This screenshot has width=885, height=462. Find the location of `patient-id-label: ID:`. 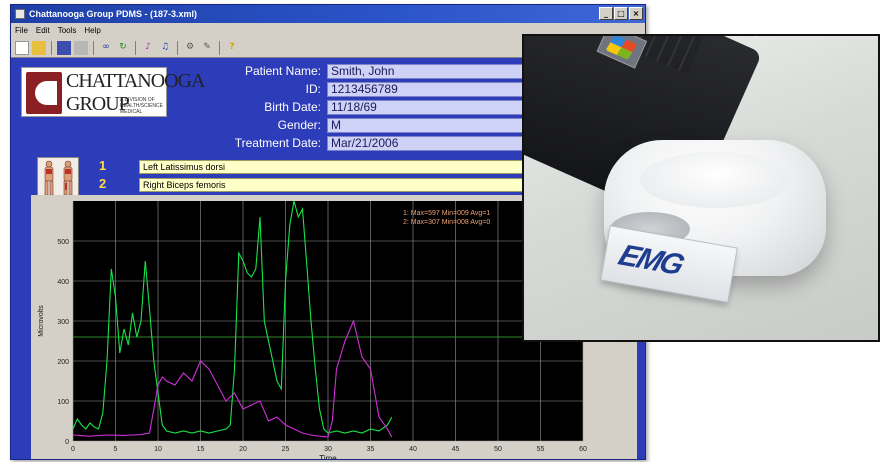

patient-id-label: ID: is located at coordinates (313, 89).